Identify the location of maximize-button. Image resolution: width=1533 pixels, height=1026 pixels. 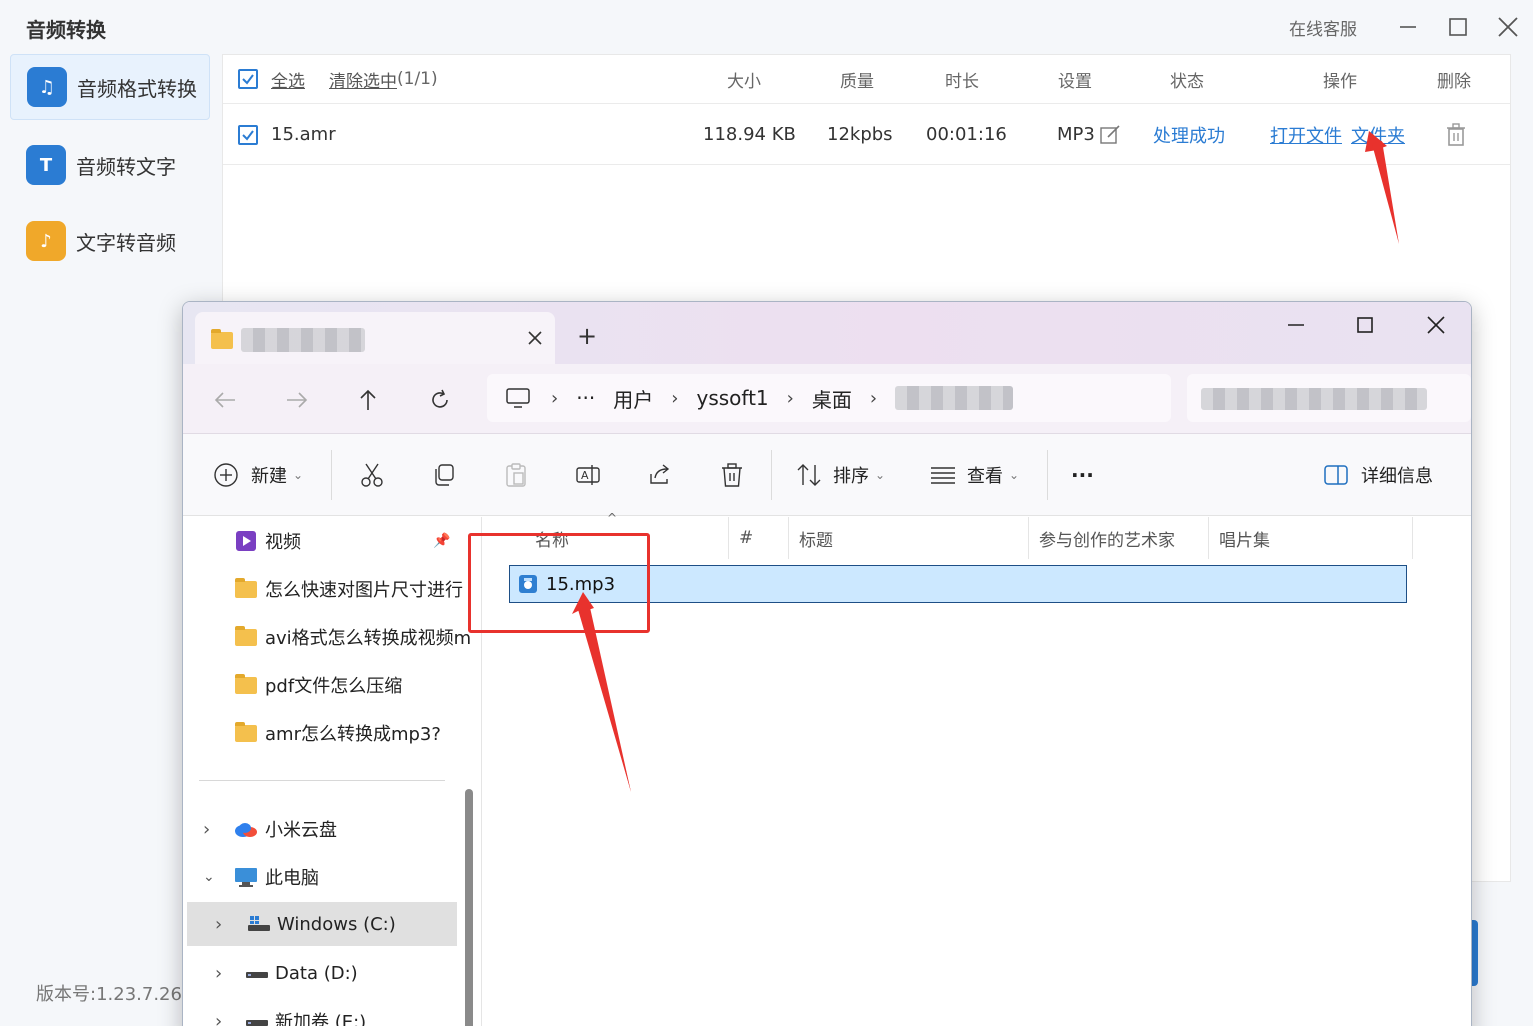
(1458, 27).